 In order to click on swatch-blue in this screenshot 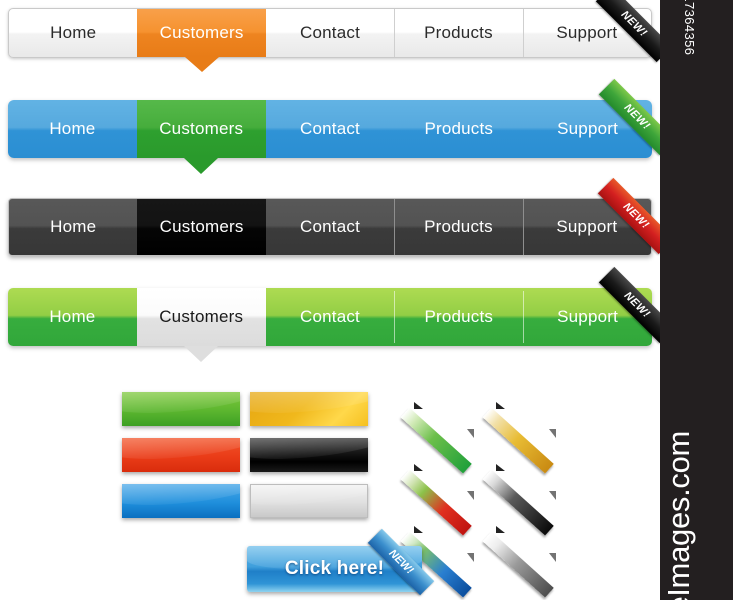, I will do `click(181, 501)`.